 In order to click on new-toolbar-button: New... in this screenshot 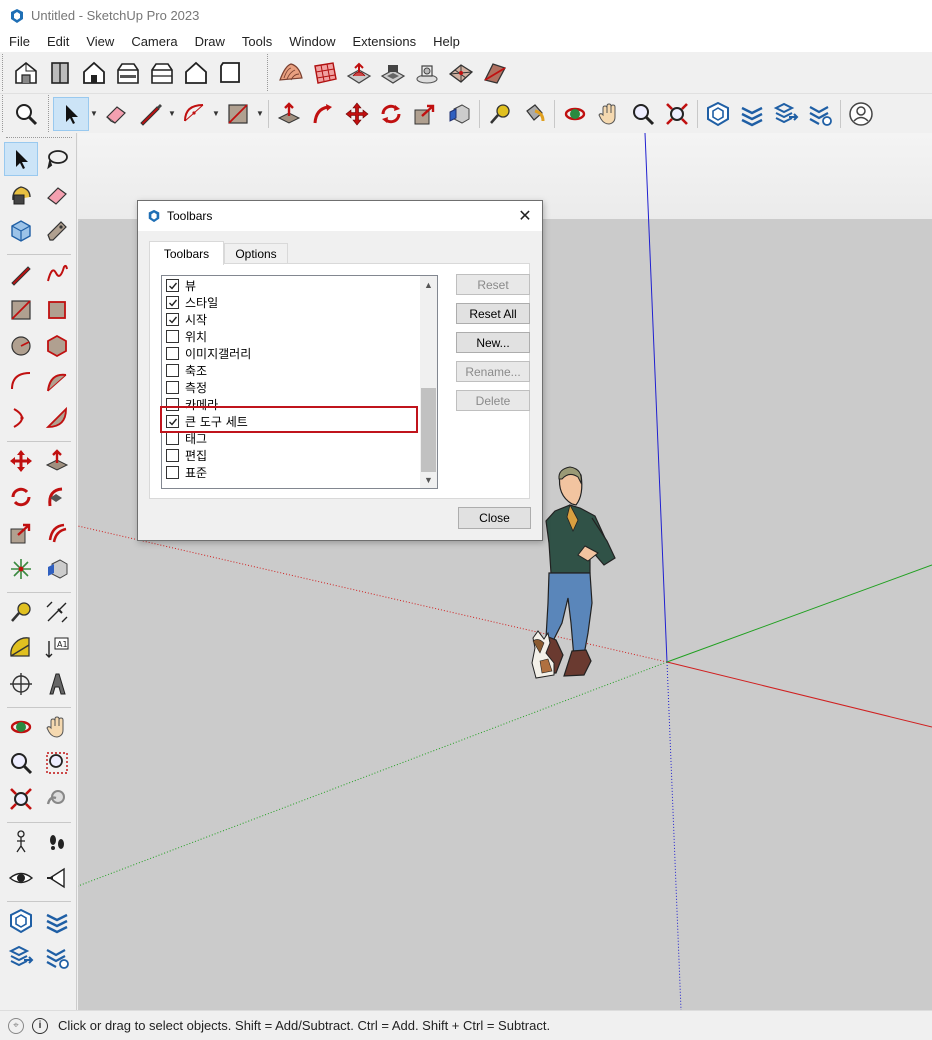, I will do `click(493, 342)`.